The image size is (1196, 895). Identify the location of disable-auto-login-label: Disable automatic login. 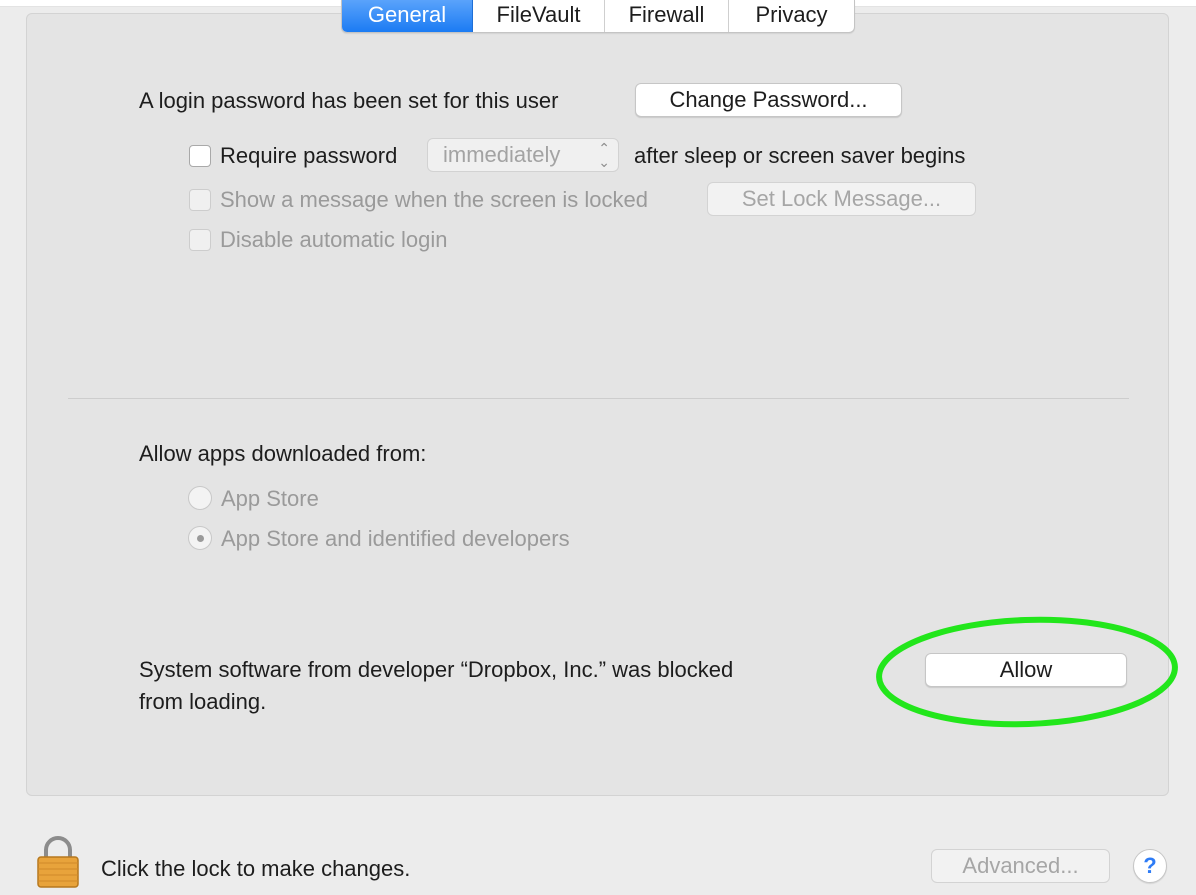
(334, 239).